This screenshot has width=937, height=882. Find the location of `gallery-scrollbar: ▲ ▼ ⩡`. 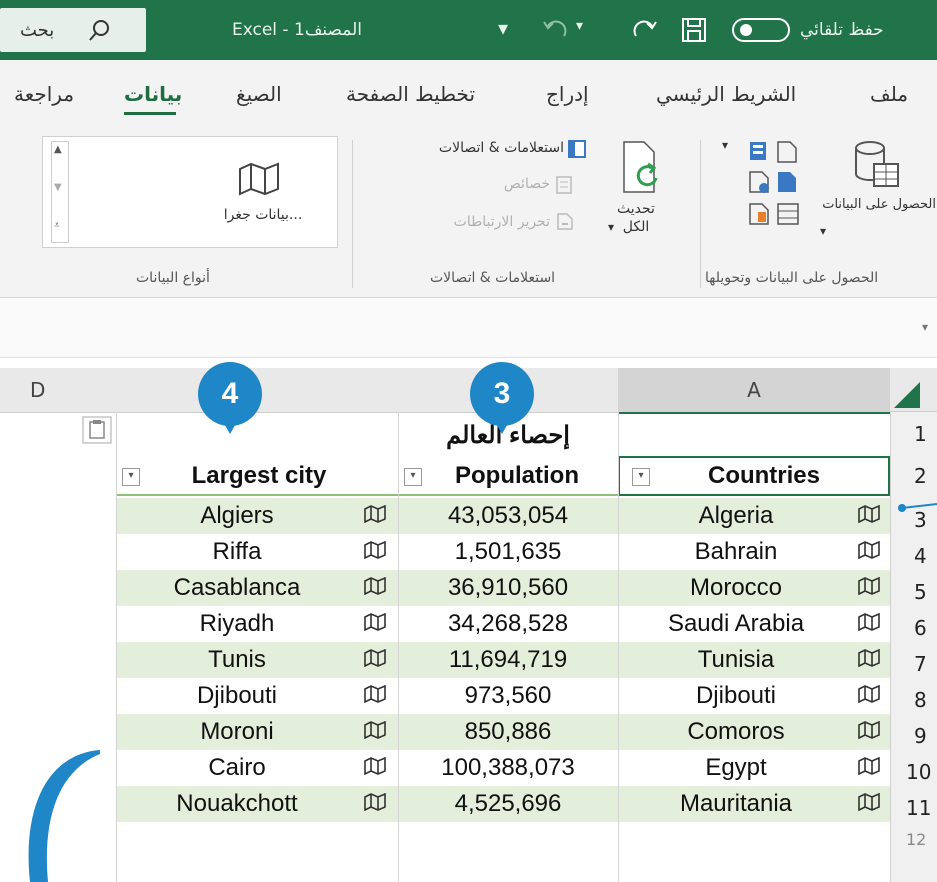

gallery-scrollbar: ▲ ▼ ⩡ is located at coordinates (60, 192).